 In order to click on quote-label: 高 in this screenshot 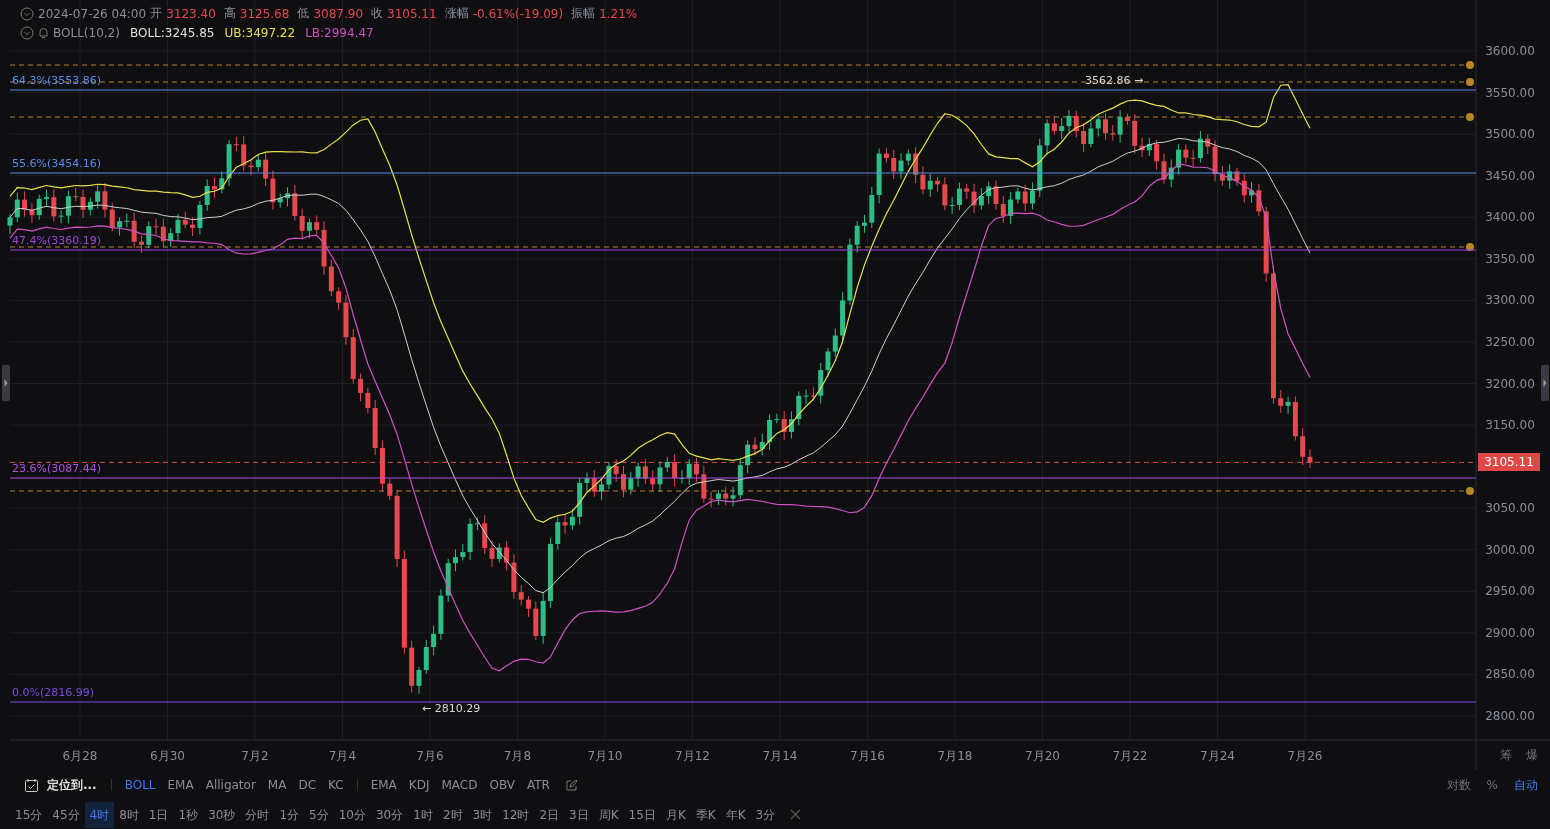, I will do `click(229, 13)`.